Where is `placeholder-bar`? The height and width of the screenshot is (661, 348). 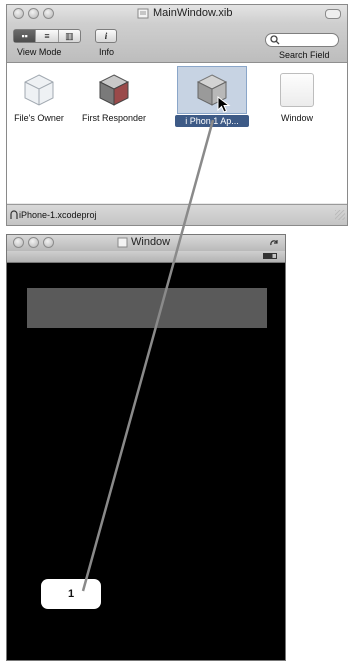
placeholder-bar is located at coordinates (147, 308).